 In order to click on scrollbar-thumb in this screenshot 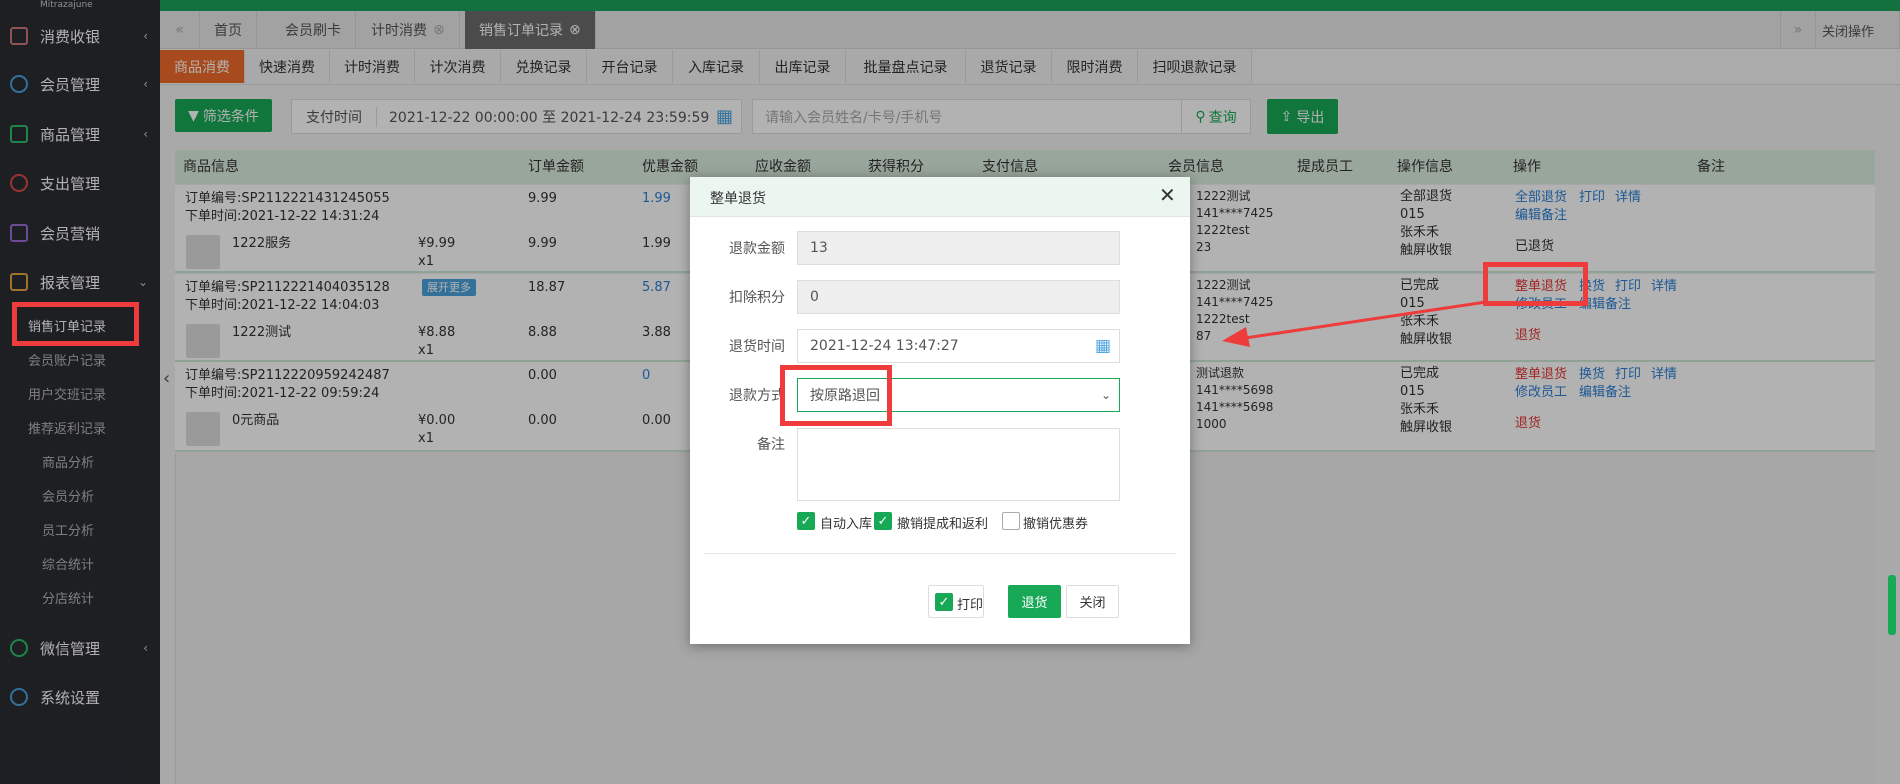, I will do `click(1892, 605)`.